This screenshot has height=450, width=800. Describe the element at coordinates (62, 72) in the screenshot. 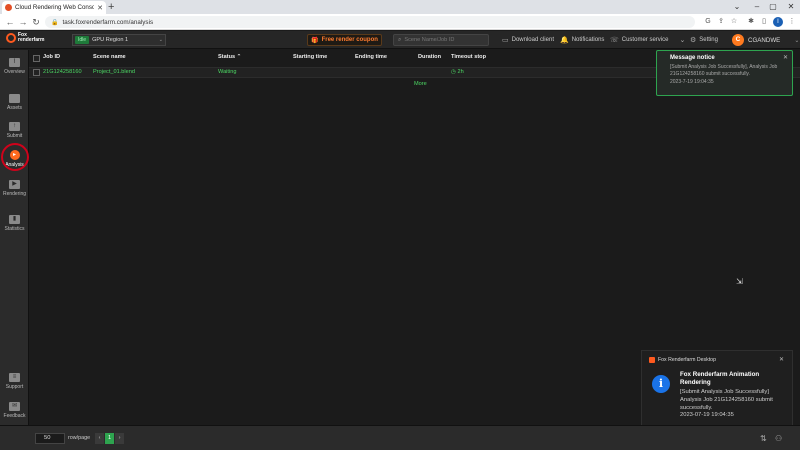

I see `job-id-cell: 21G124258160` at that location.